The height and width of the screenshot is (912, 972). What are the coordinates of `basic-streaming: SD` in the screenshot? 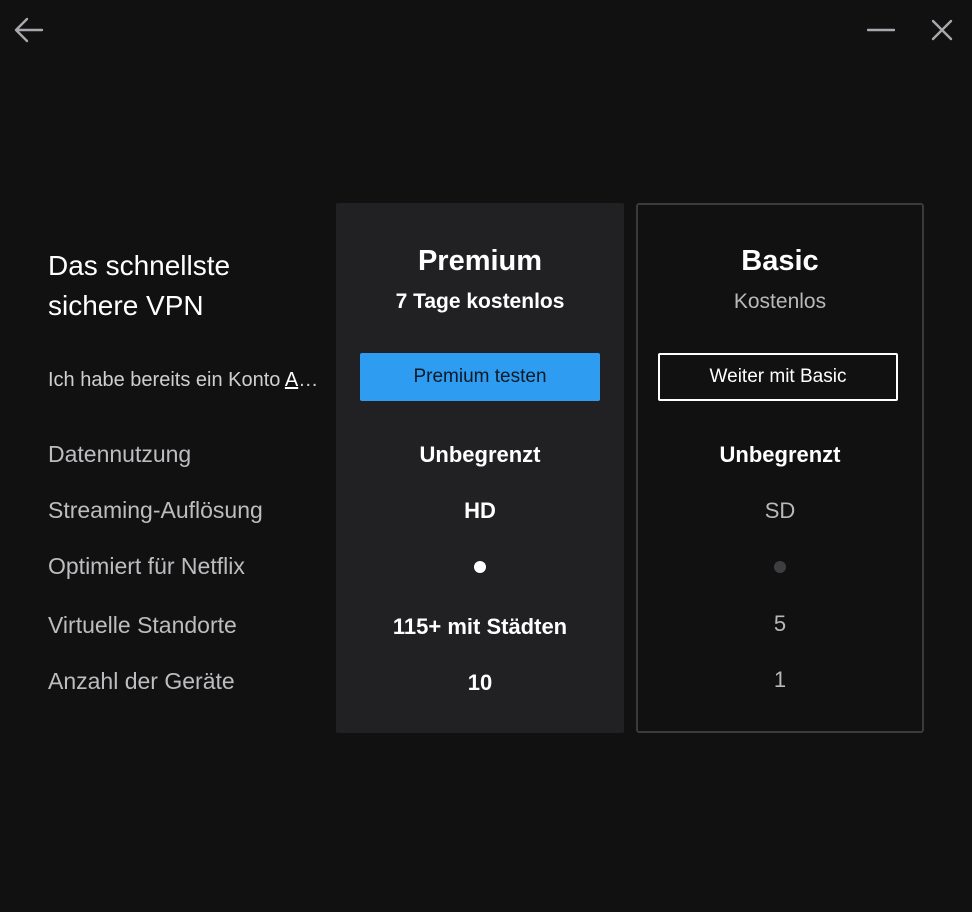 It's located at (780, 510).